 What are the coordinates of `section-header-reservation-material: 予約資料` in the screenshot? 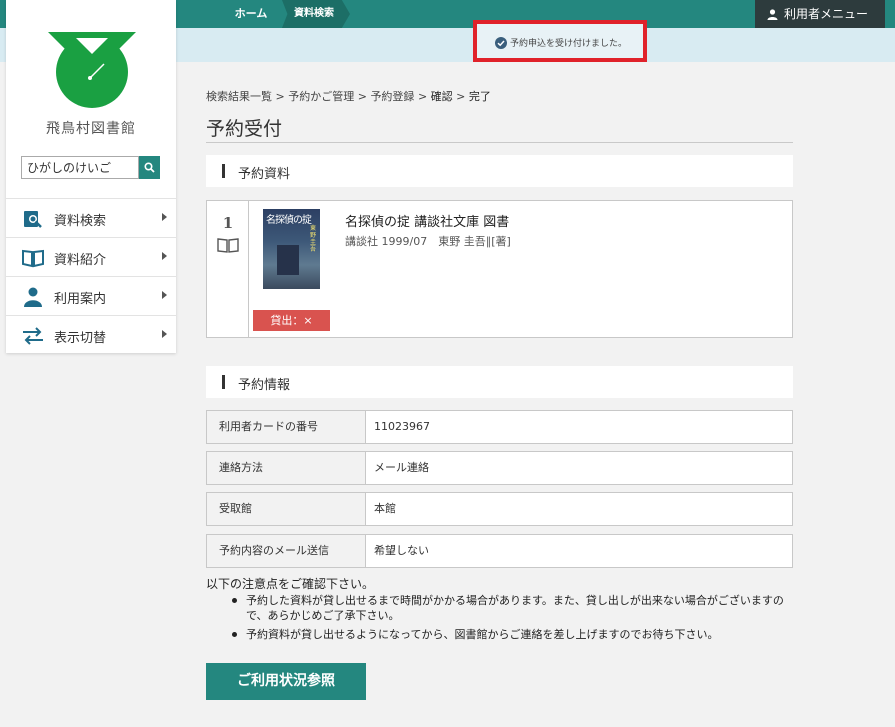 It's located at (499, 171).